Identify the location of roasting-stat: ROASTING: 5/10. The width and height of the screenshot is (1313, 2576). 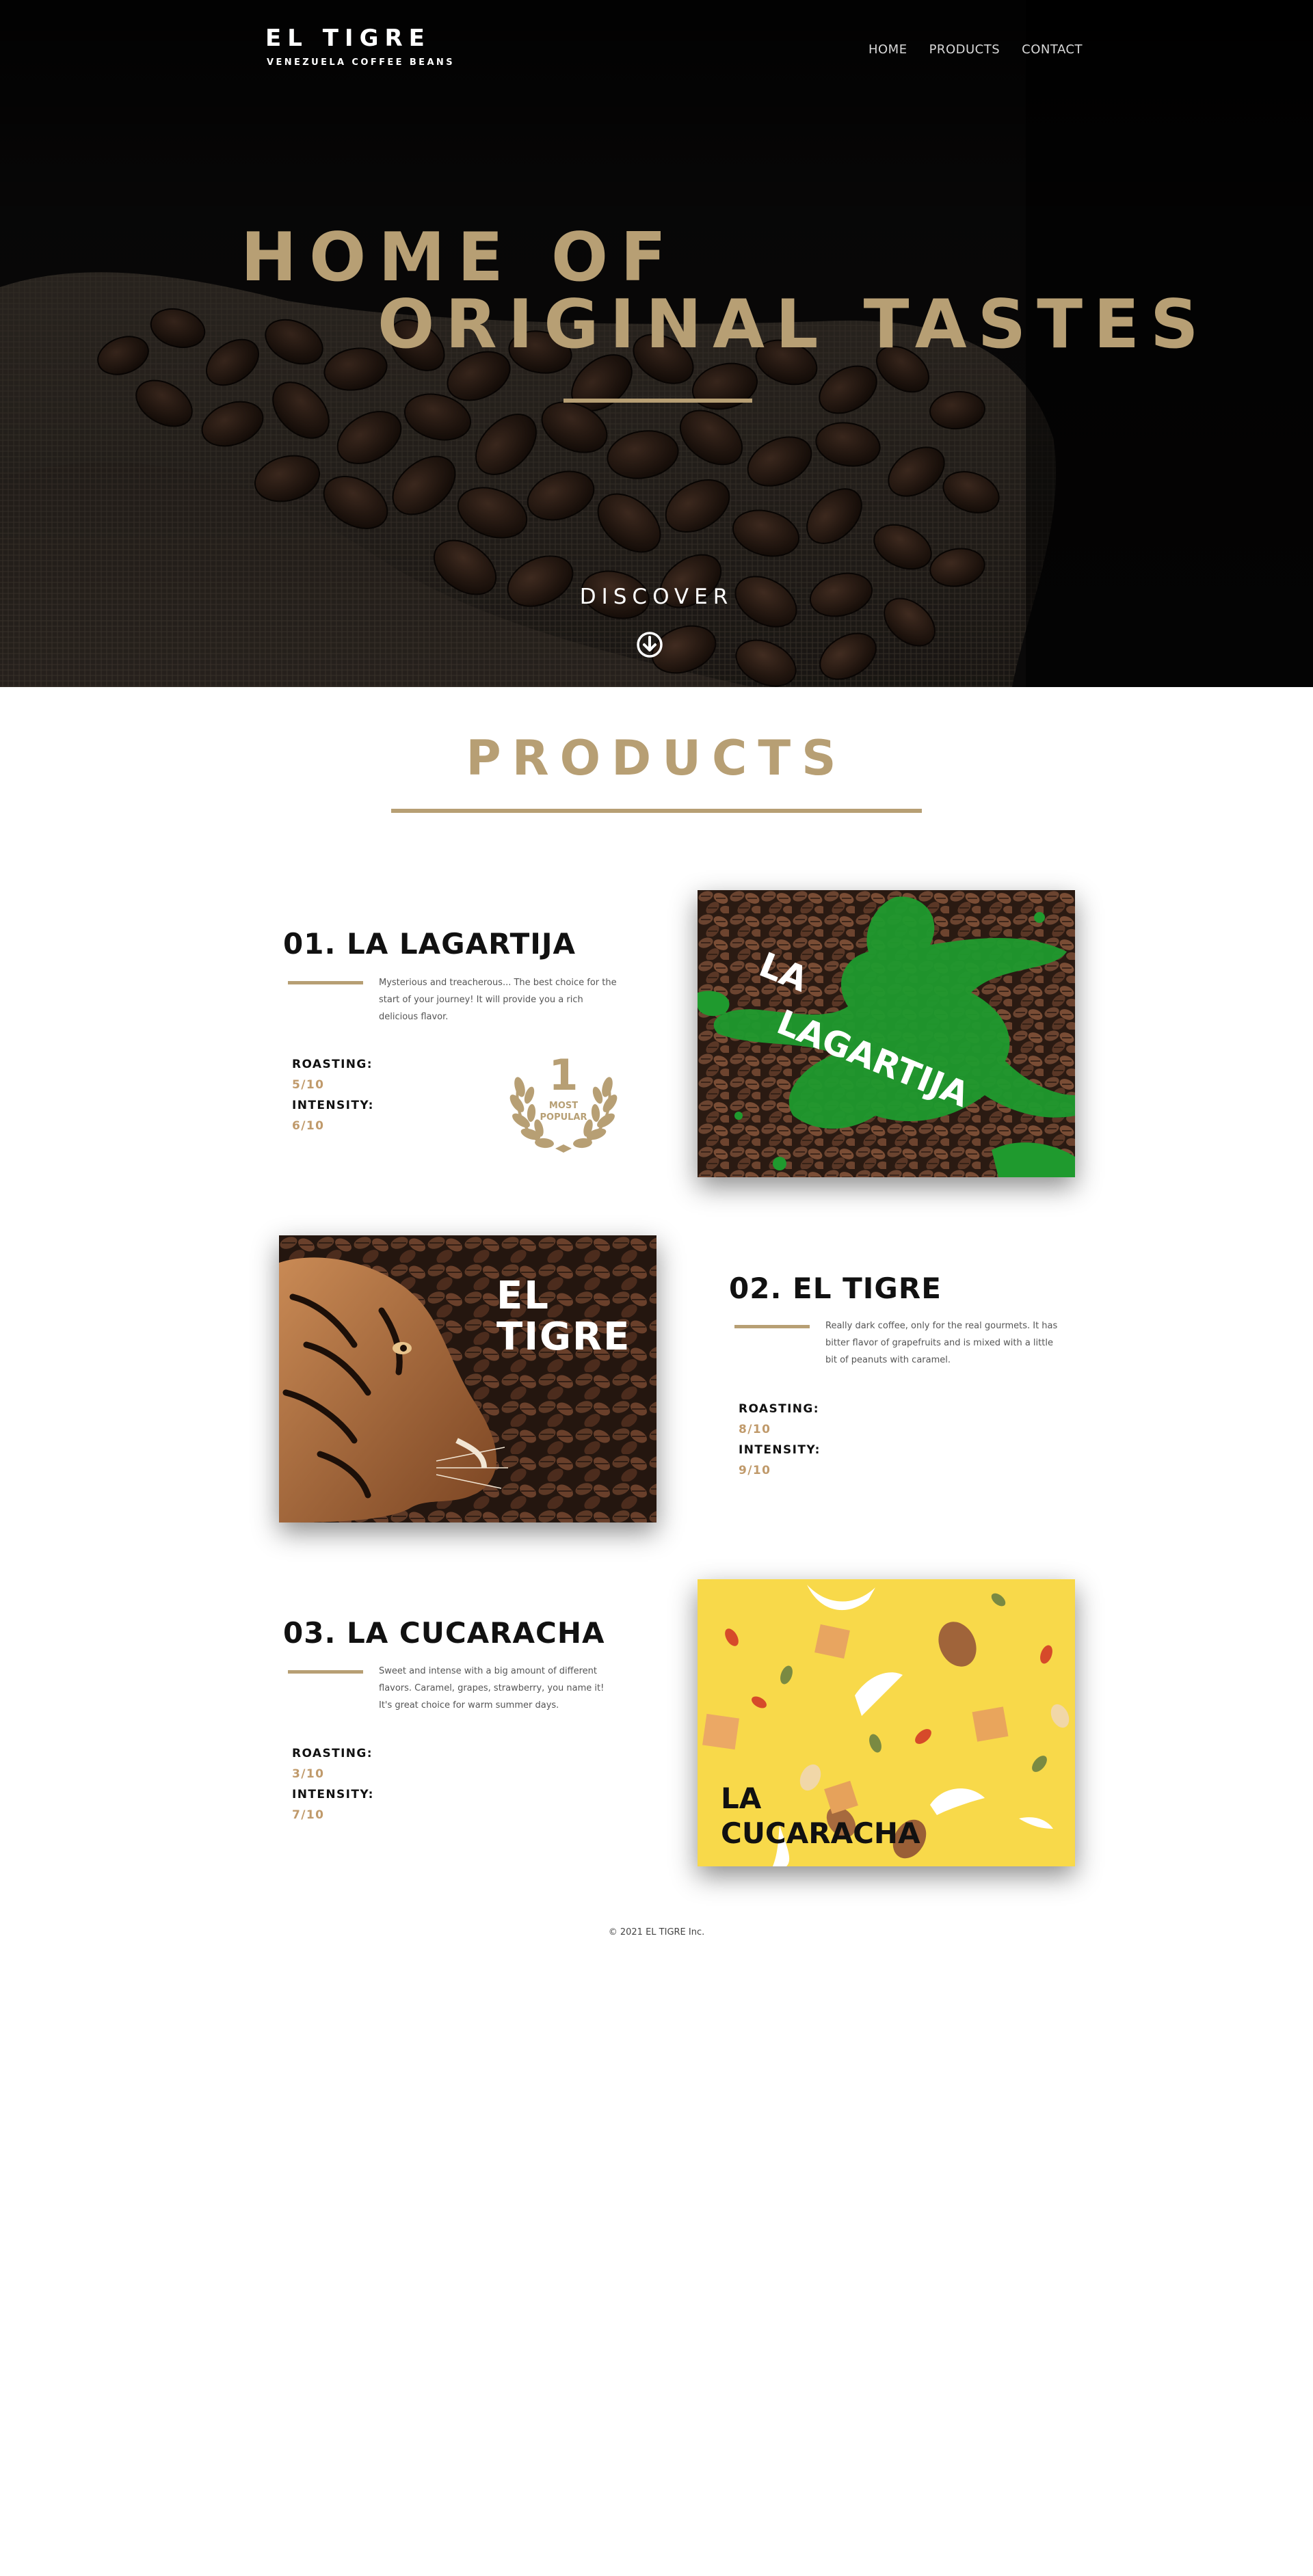
(333, 1074).